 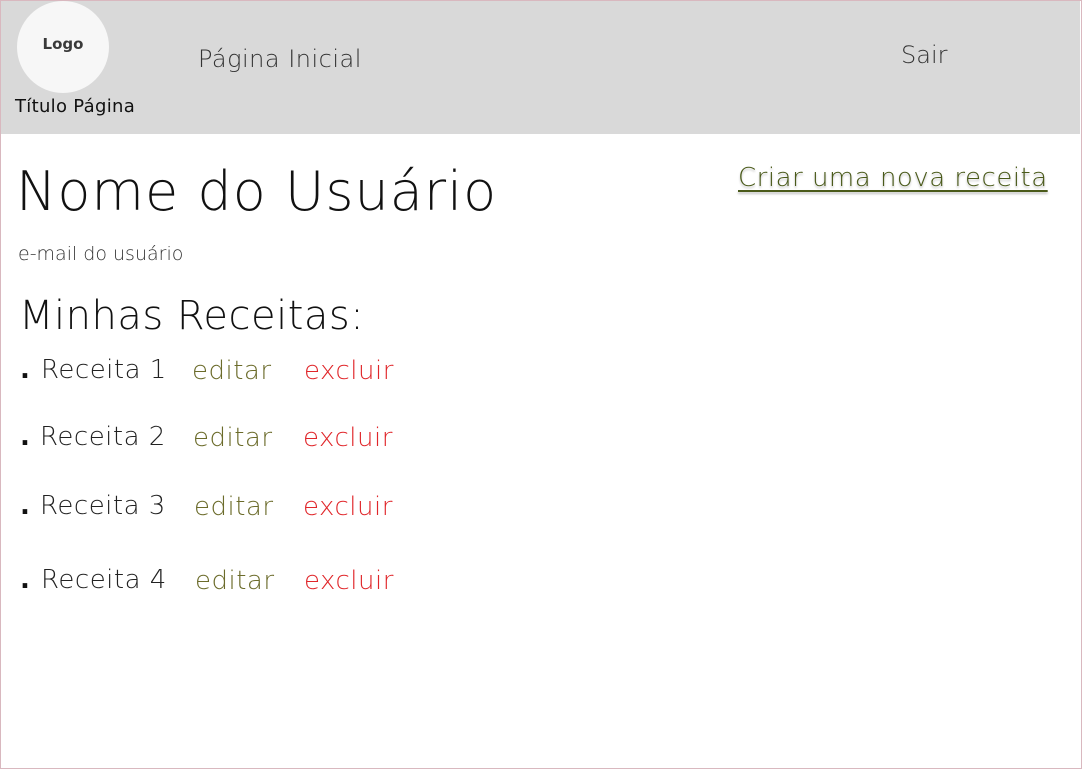 I want to click on logout-link: Sair, so click(x=924, y=55).